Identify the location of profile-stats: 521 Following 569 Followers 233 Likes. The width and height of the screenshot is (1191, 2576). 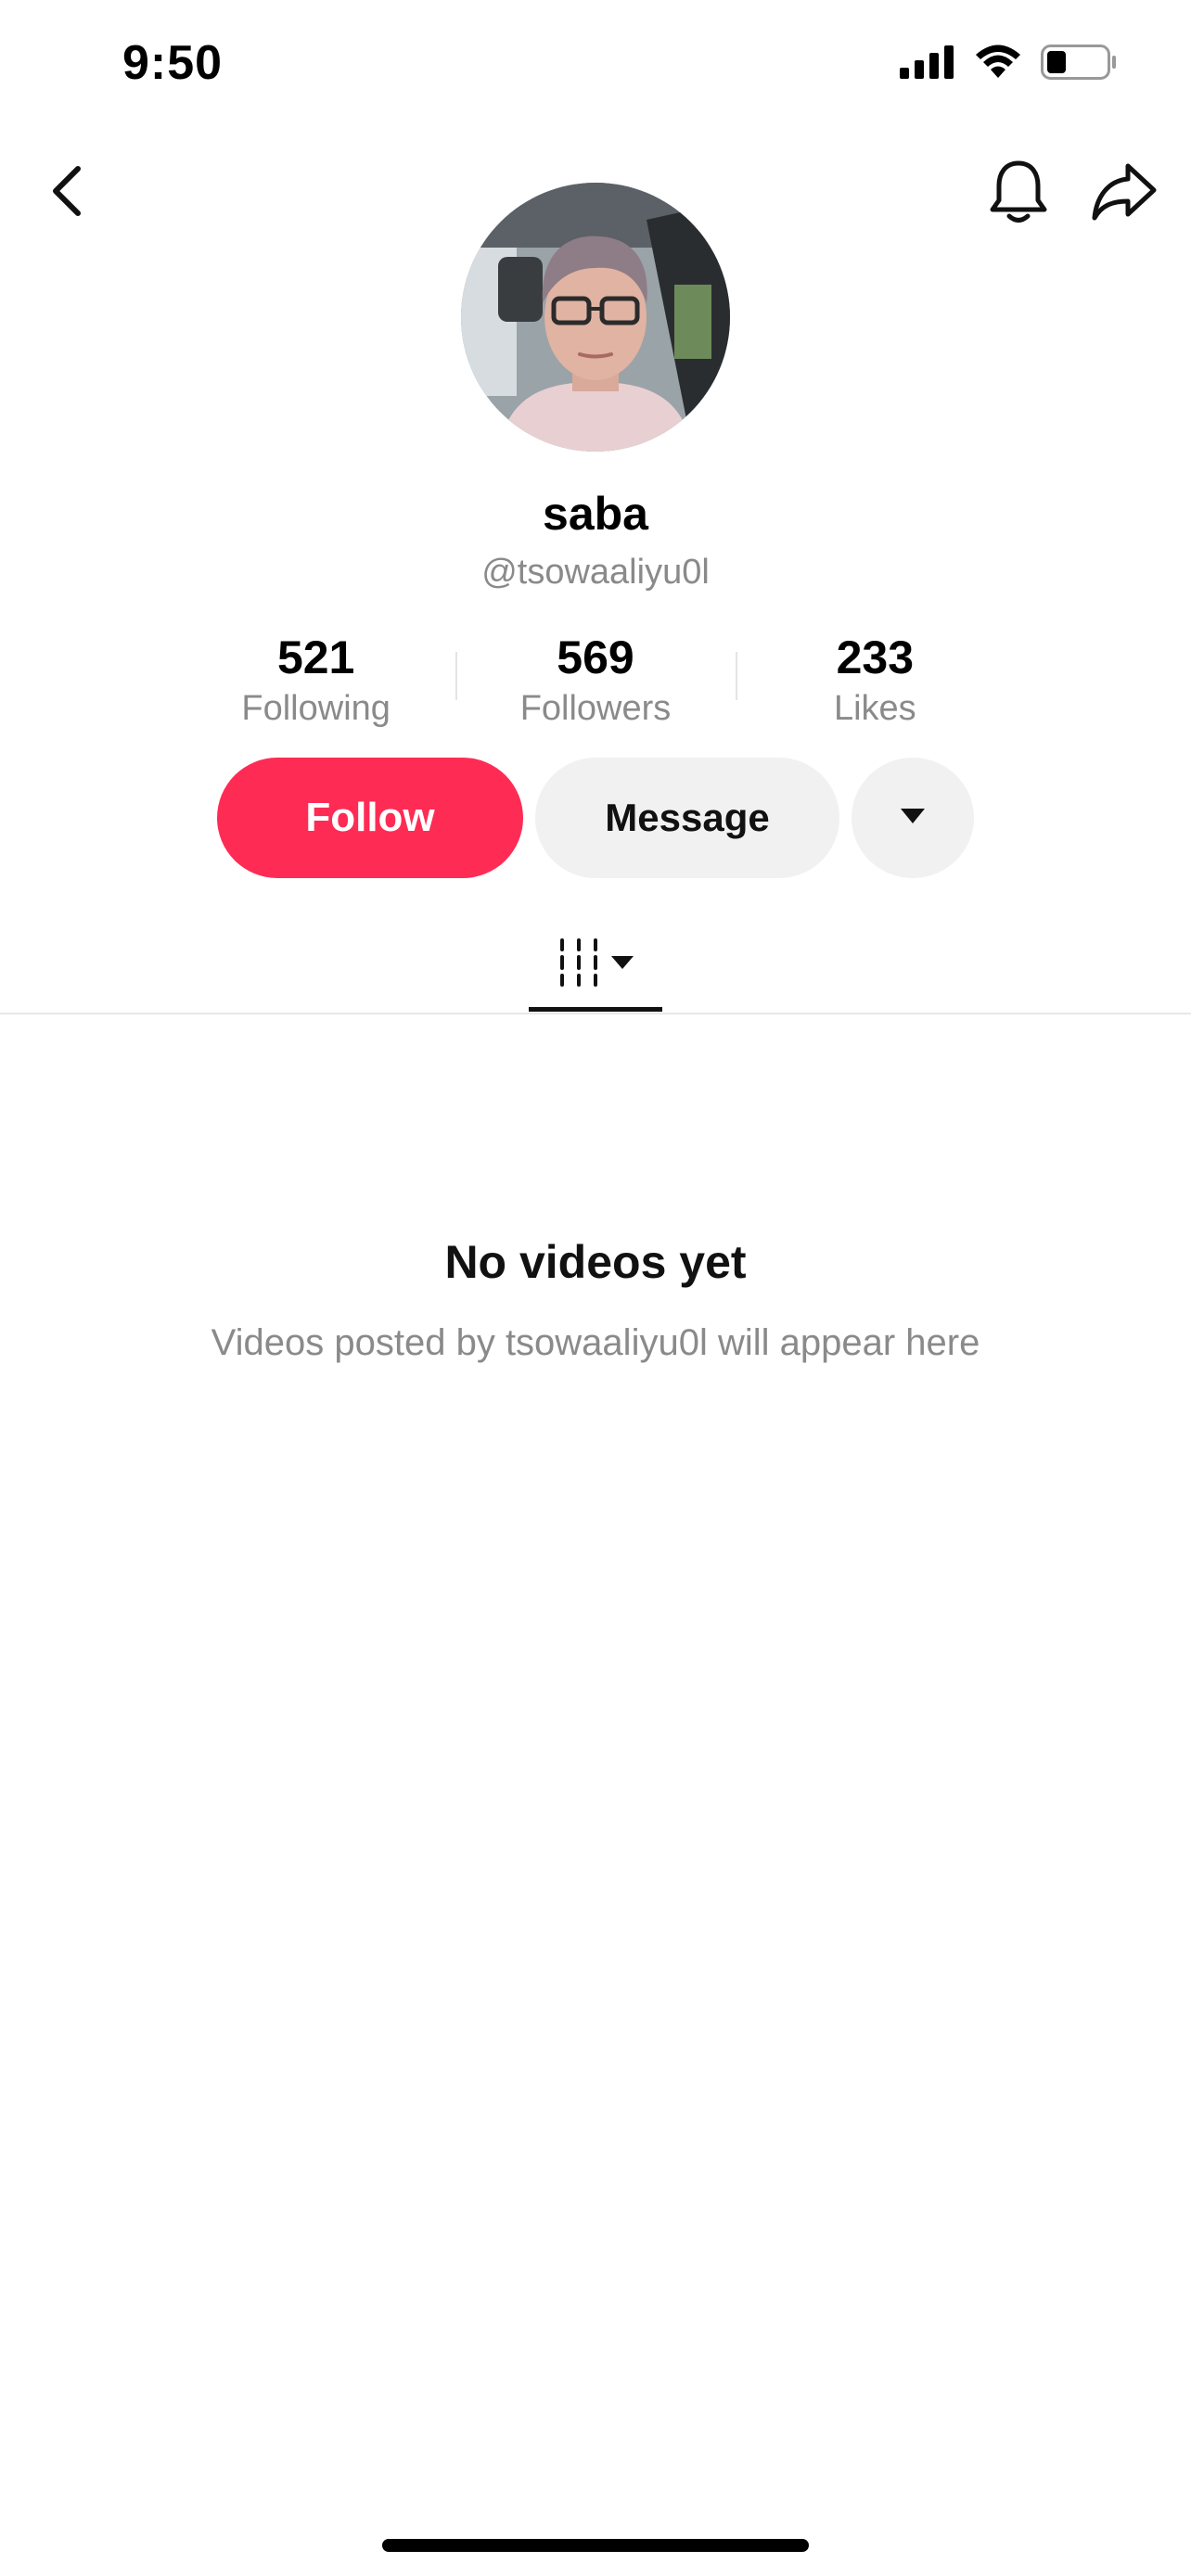
(595, 679).